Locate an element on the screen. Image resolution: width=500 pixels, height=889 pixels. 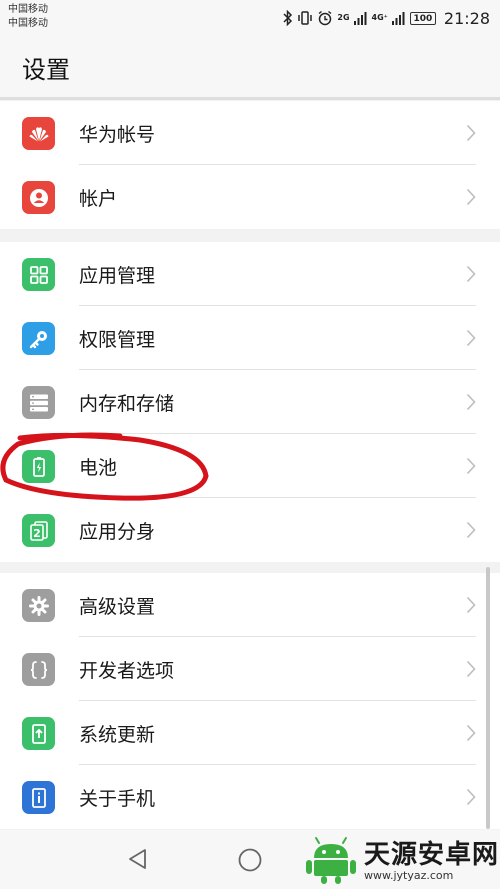
key-icon is located at coordinates (38, 338).